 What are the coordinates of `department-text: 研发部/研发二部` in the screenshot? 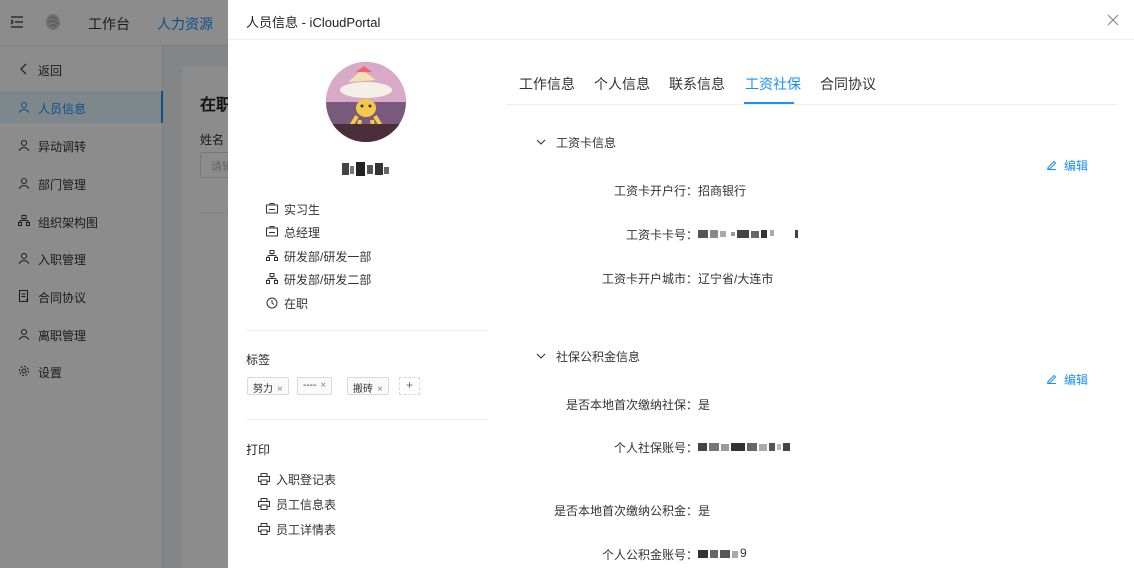 It's located at (328, 280).